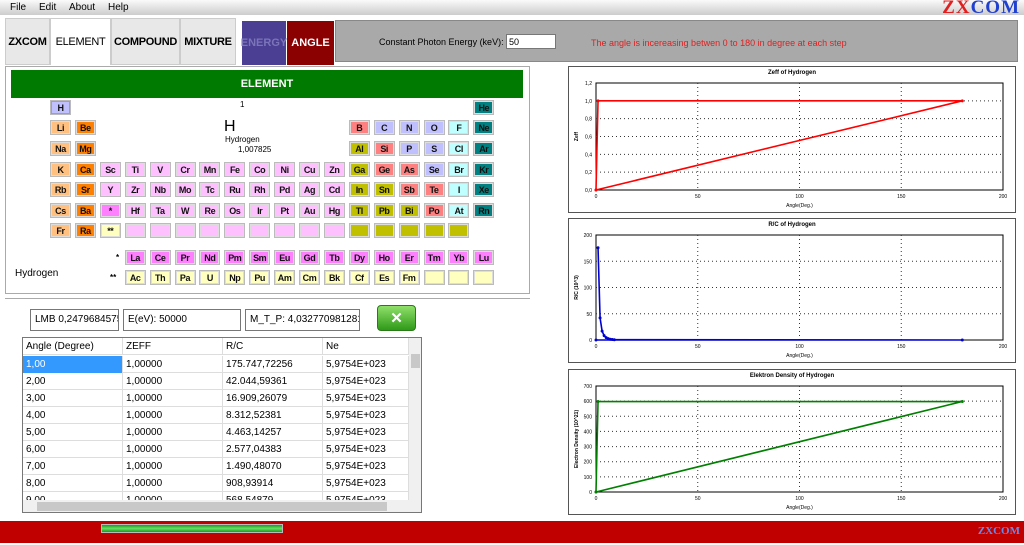 This screenshot has height=545, width=1024. I want to click on element-Am: Am, so click(285, 277).